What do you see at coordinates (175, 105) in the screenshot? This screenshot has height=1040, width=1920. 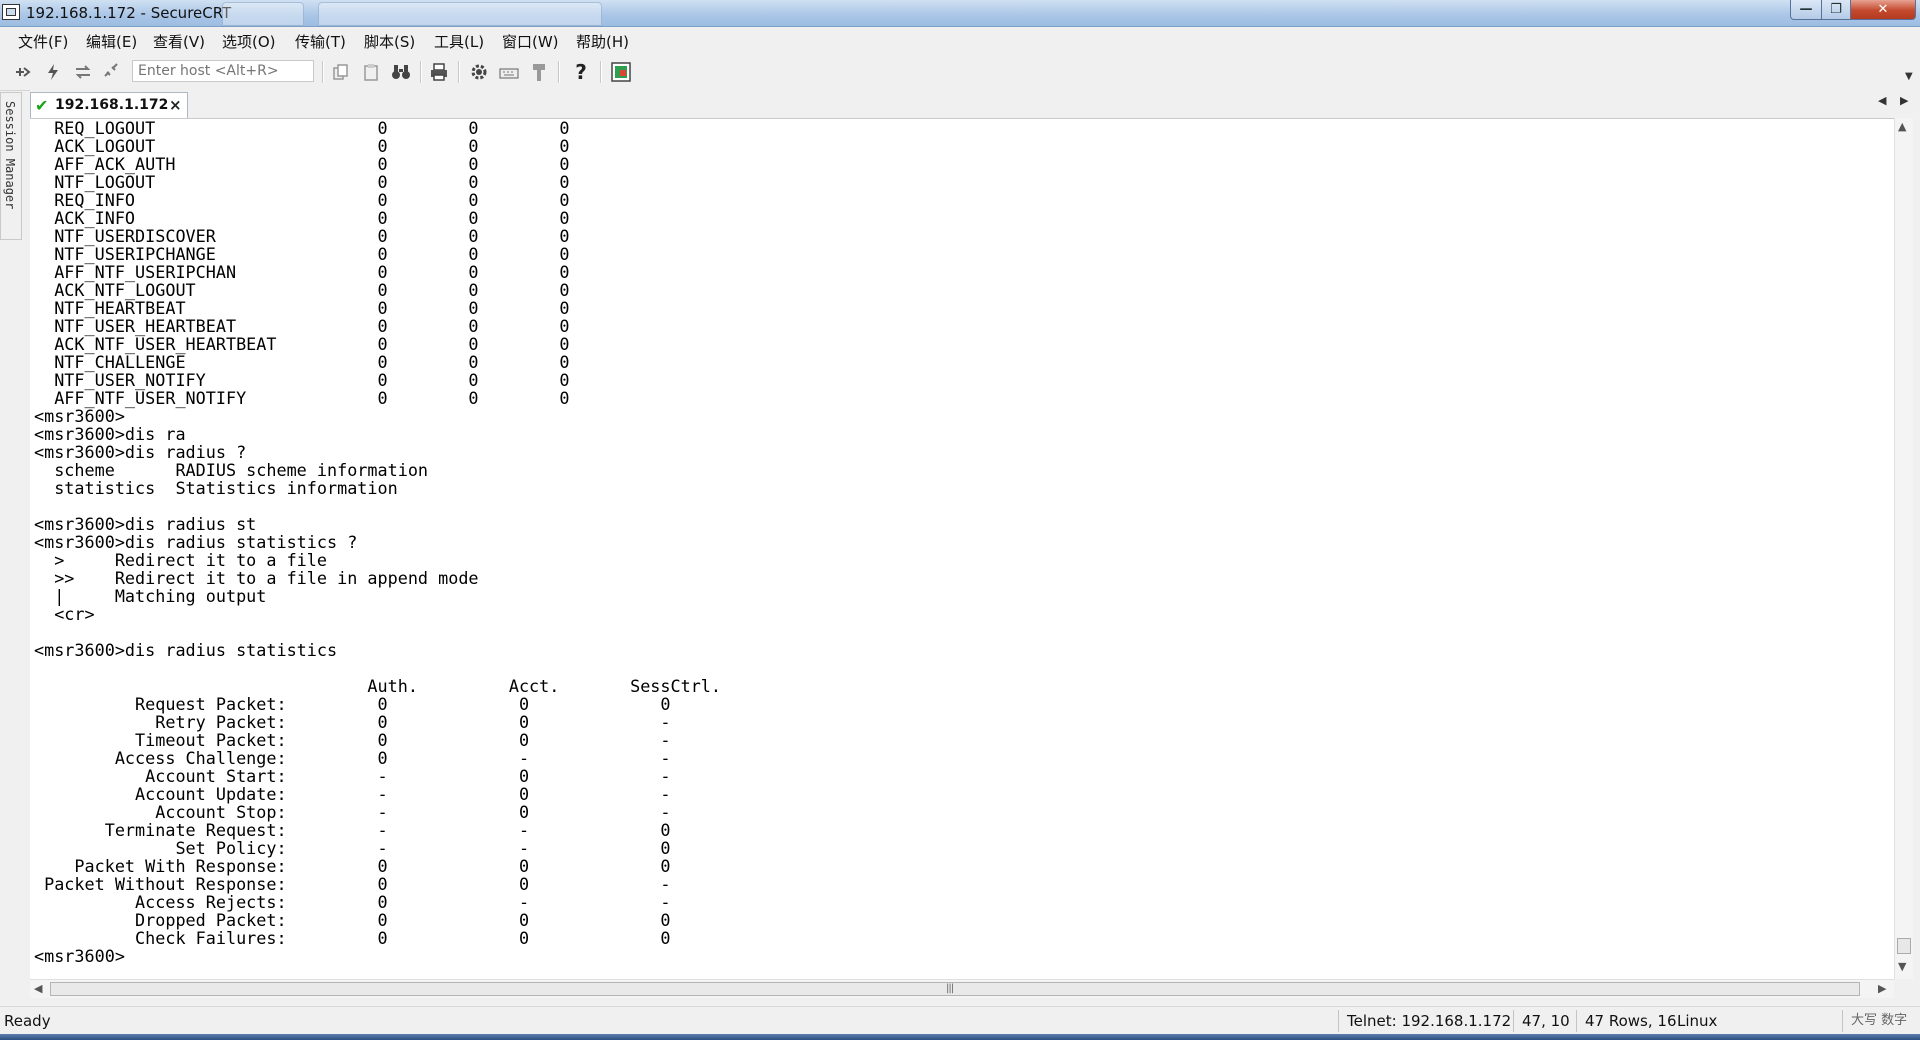 I see `tab-close-icon: ×` at bounding box center [175, 105].